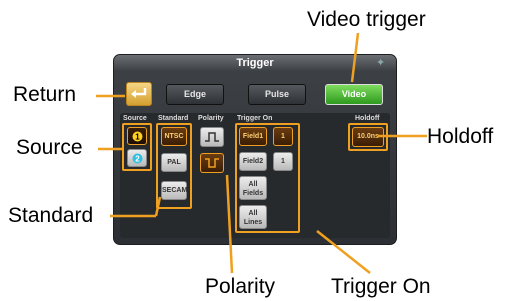 Image resolution: width=513 pixels, height=301 pixels. I want to click on line-number-2-button: 1, so click(283, 161).